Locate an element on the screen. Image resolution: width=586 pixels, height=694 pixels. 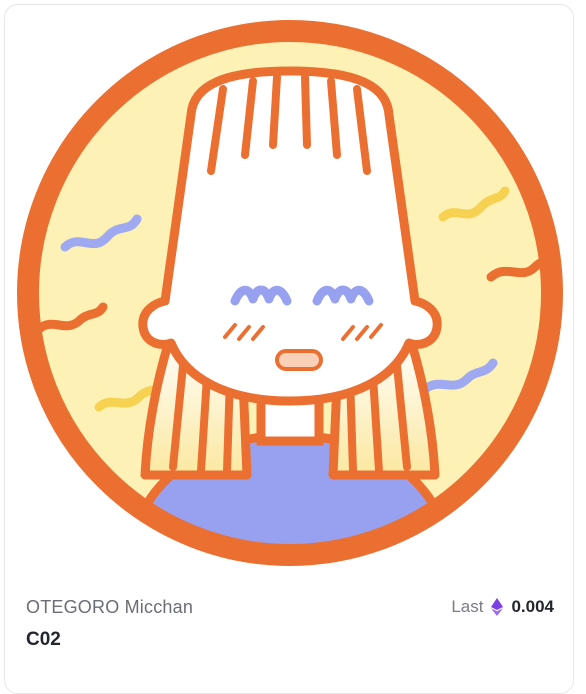
ethereum-icon is located at coordinates (497, 607).